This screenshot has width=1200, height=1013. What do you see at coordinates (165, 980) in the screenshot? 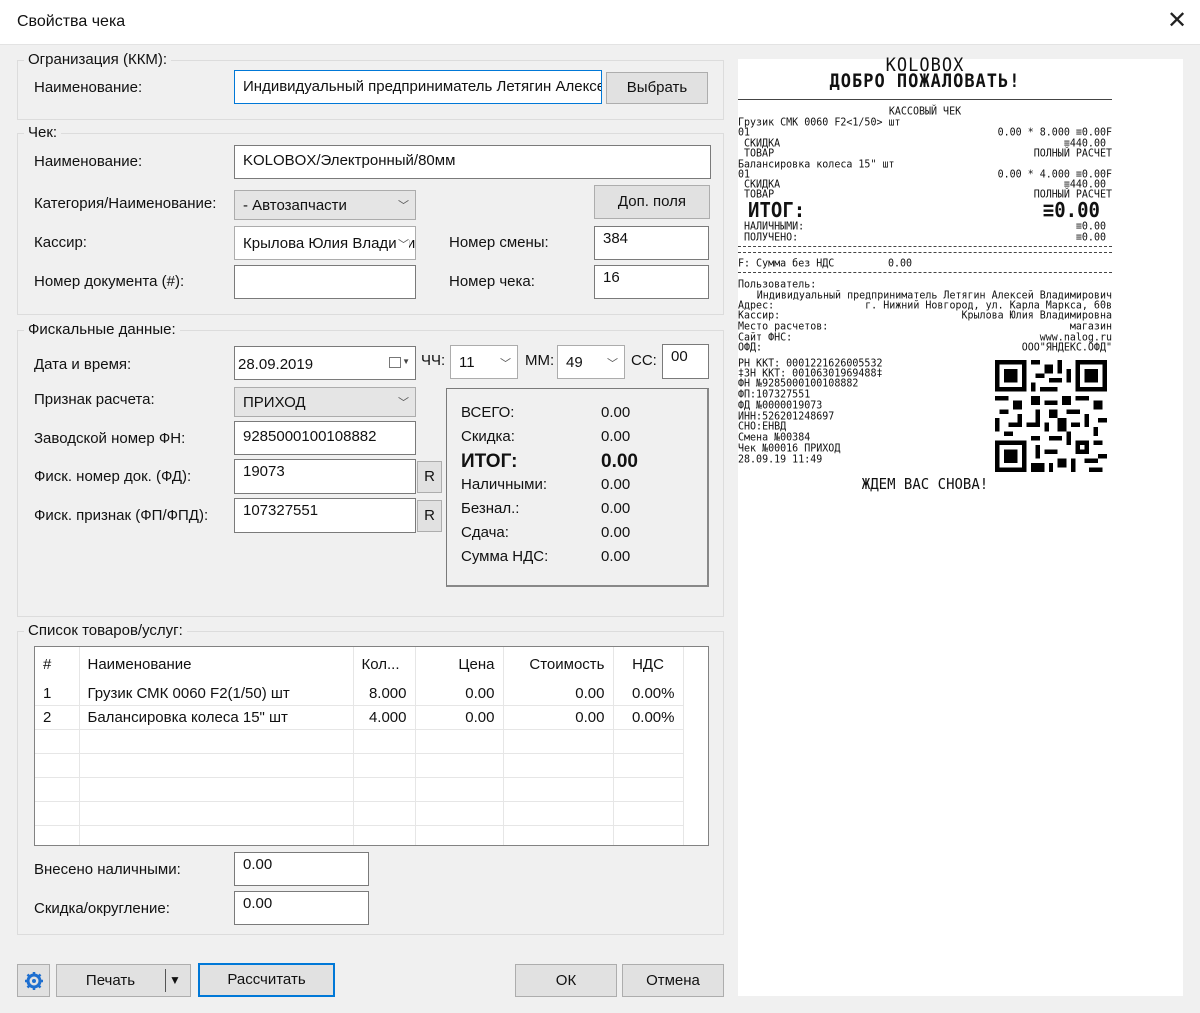
I see `split-divider` at bounding box center [165, 980].